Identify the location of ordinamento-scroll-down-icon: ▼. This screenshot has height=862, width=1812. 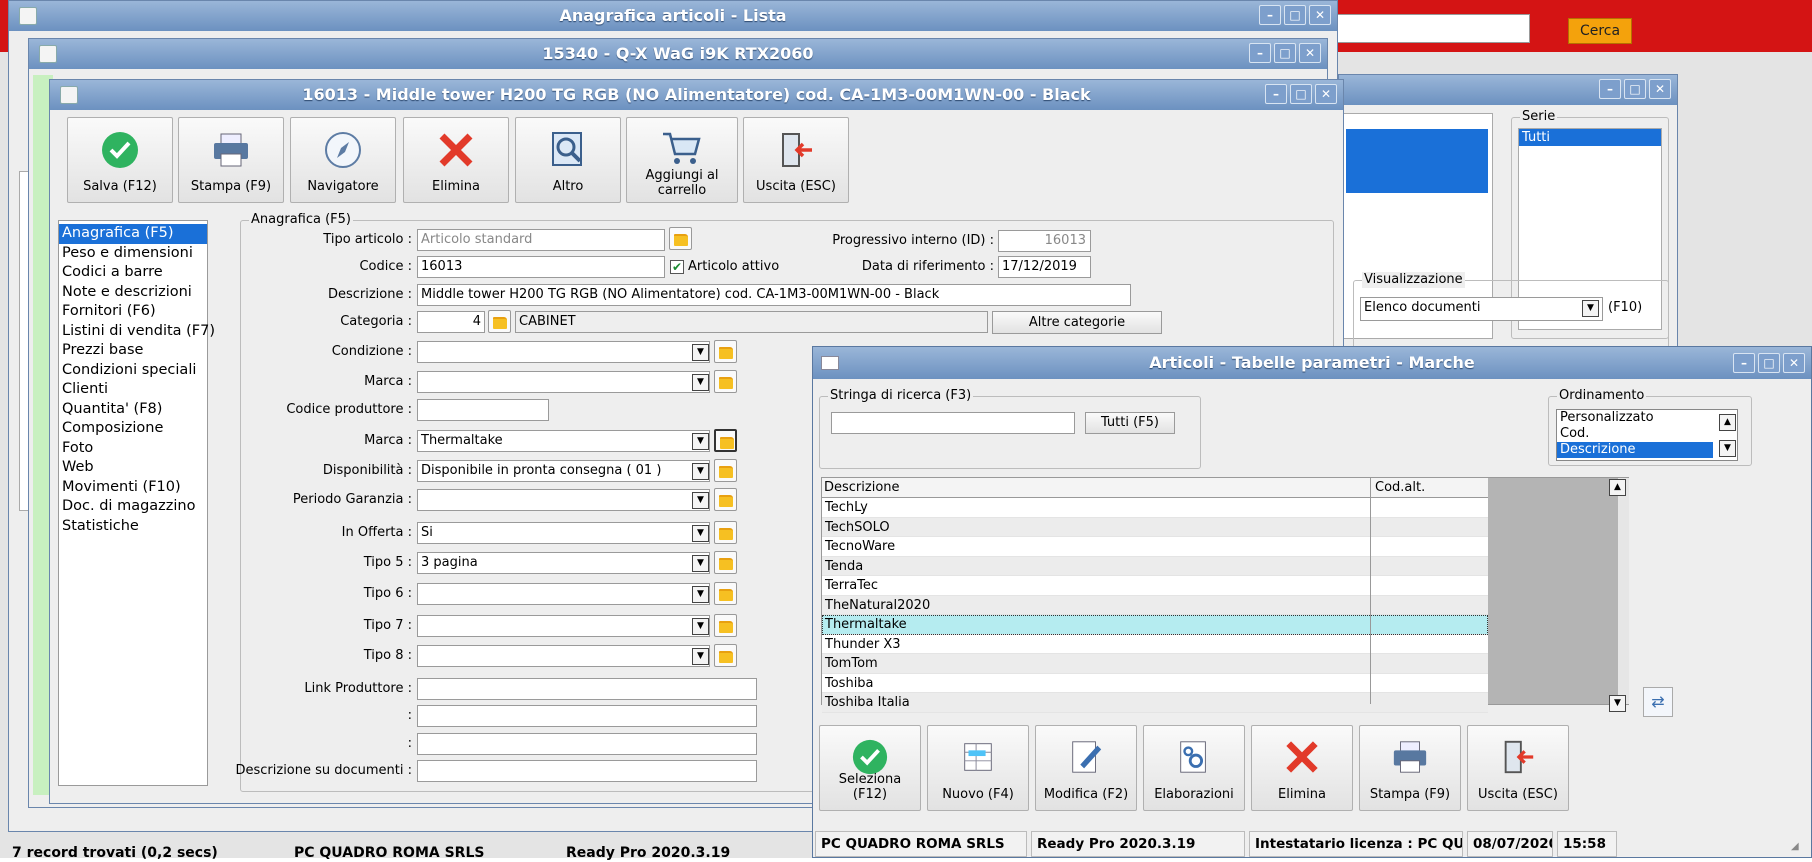
(1727, 448).